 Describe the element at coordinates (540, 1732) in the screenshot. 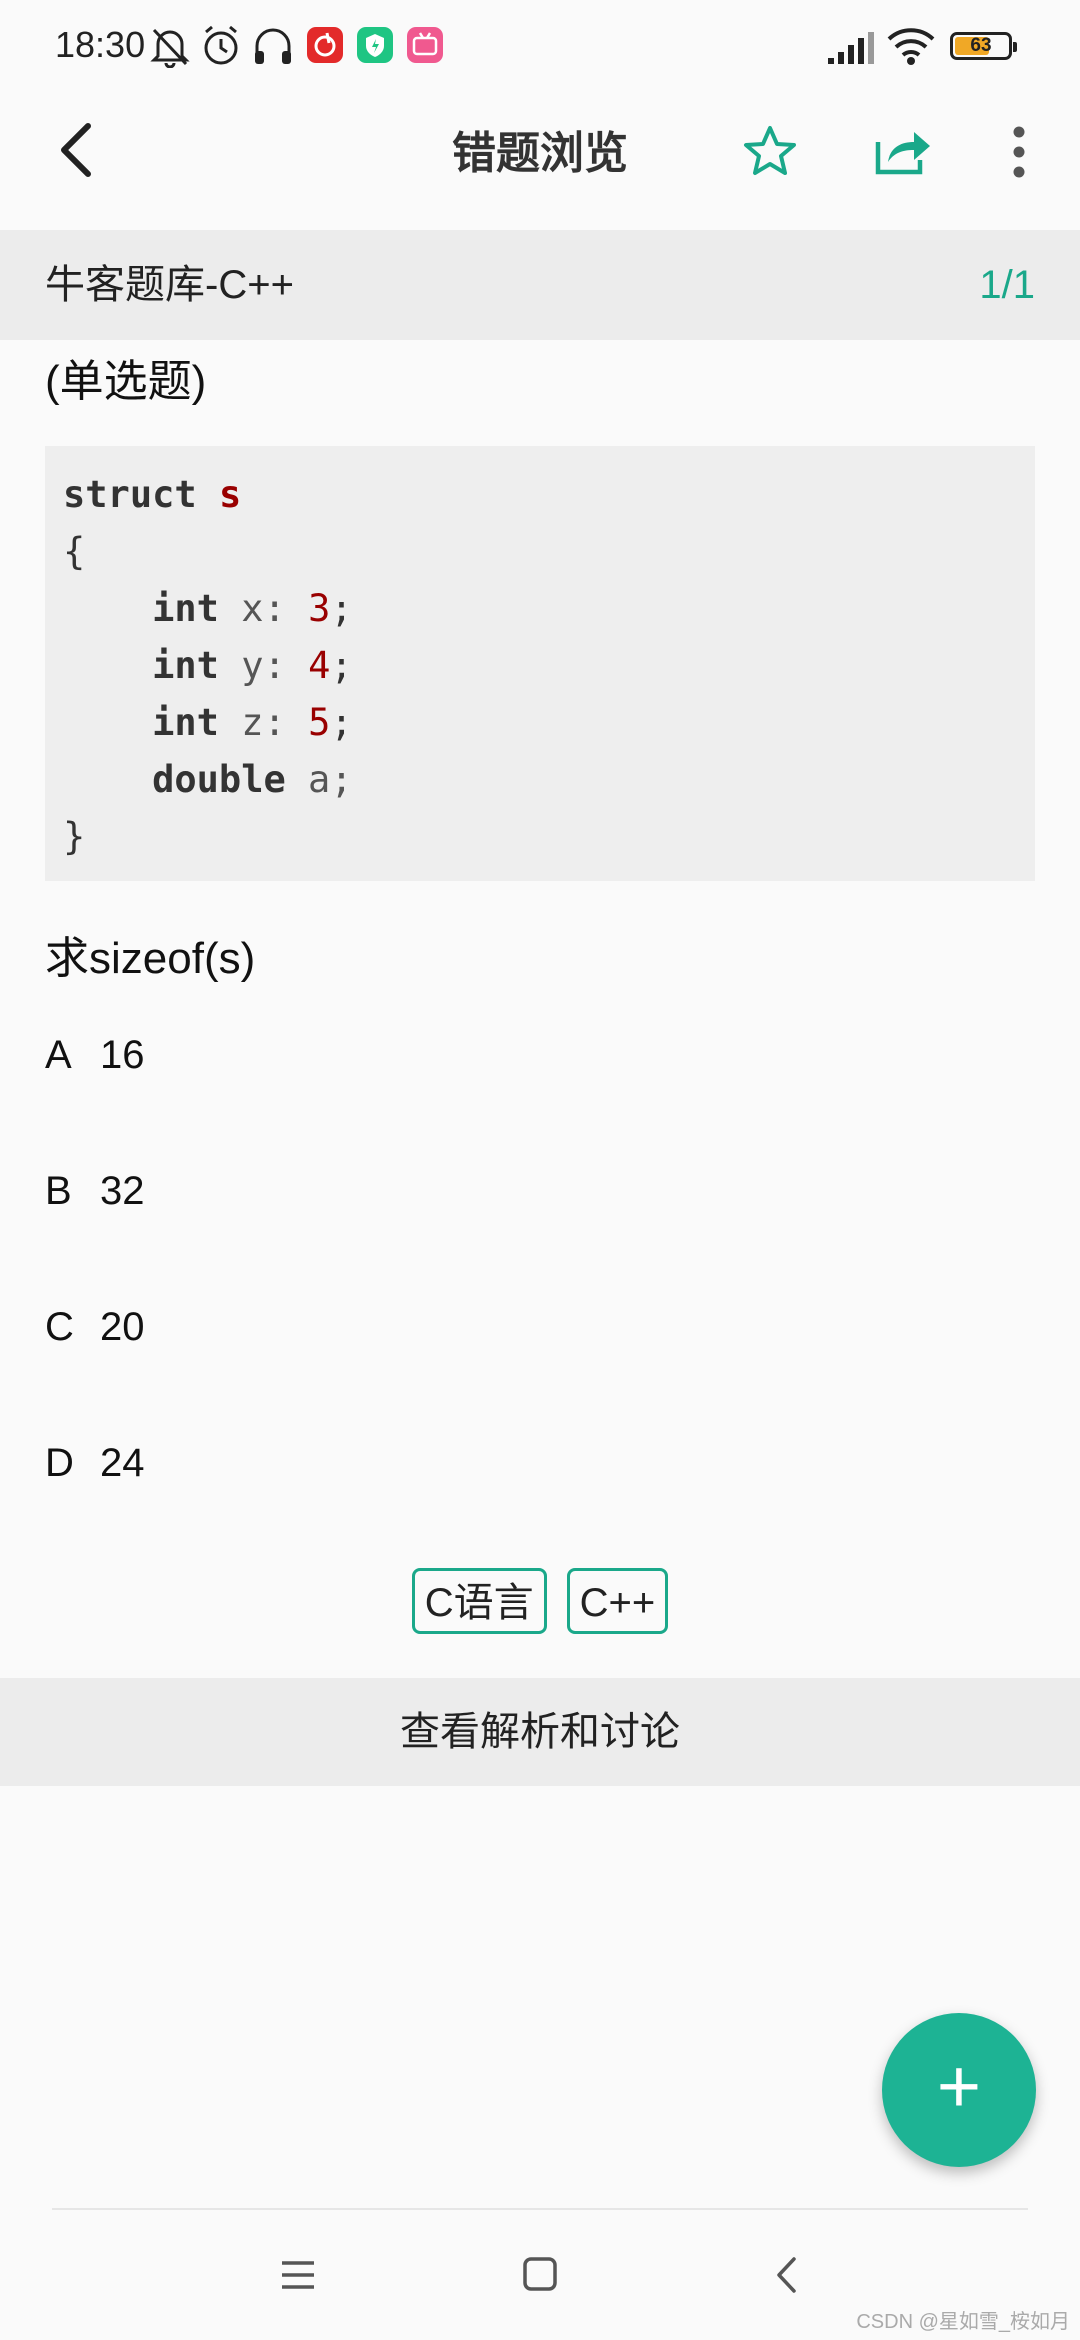

I see `view-analysis-button: 查看解析和讨论` at that location.